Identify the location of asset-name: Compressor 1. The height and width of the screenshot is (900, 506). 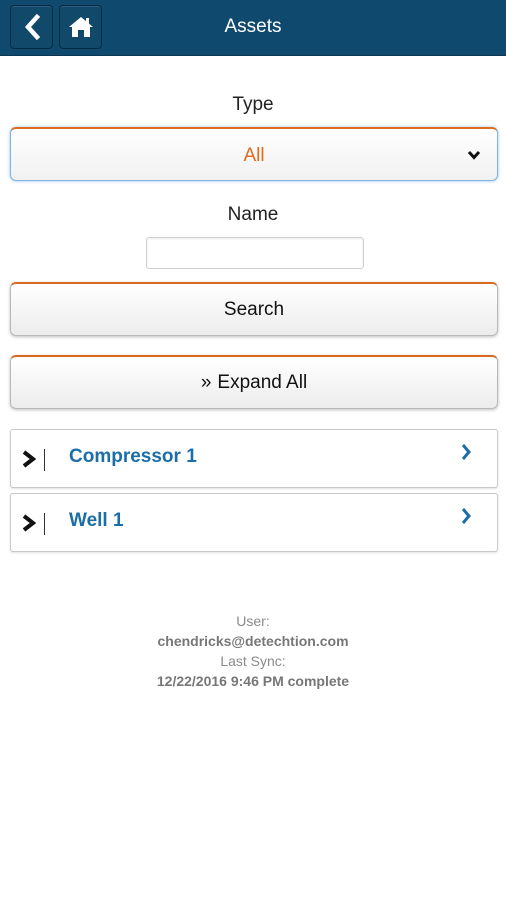
(133, 457).